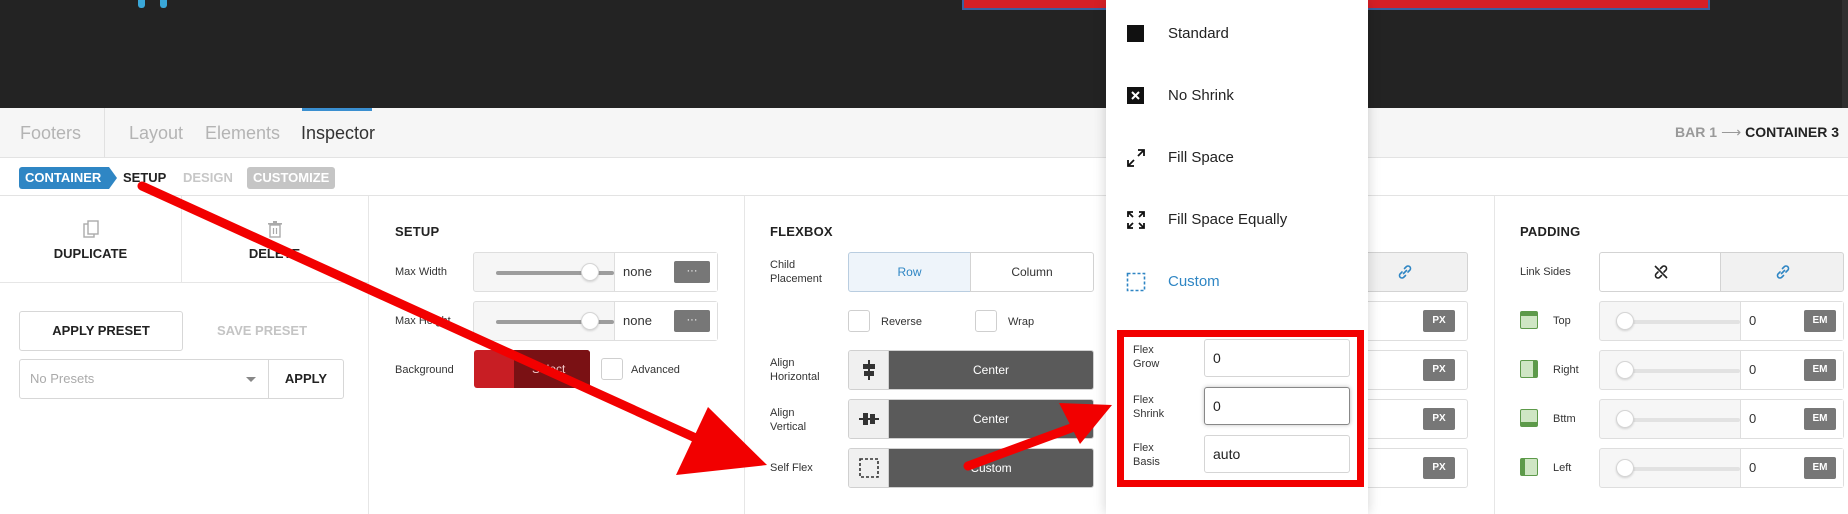 The height and width of the screenshot is (514, 1848). I want to click on align-vertical-value: Center, so click(991, 419).